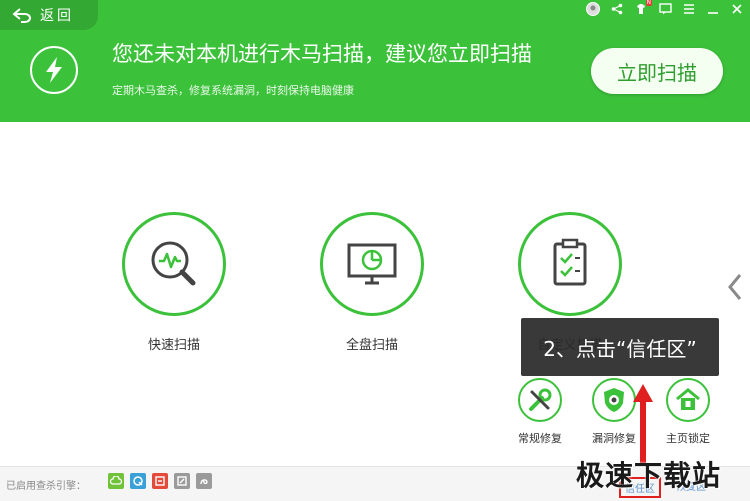  Describe the element at coordinates (57, 16) in the screenshot. I see `back-label: 返回` at that location.